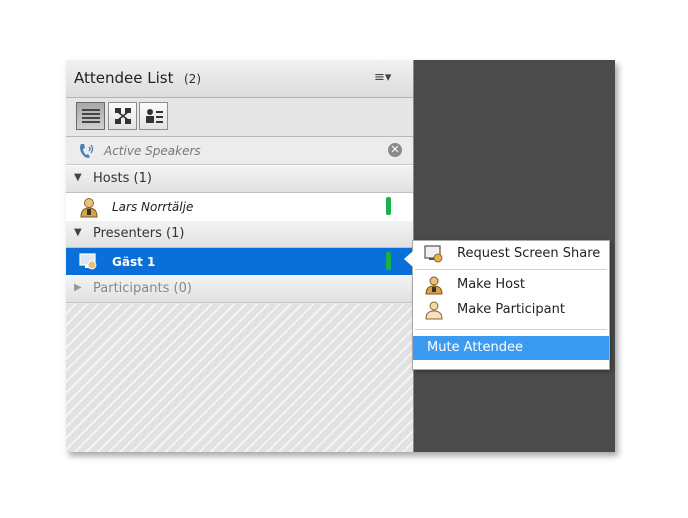 The image size is (688, 518). What do you see at coordinates (239, 79) in the screenshot?
I see `pod-title-bar: Attendee List (2) ≡▾` at bounding box center [239, 79].